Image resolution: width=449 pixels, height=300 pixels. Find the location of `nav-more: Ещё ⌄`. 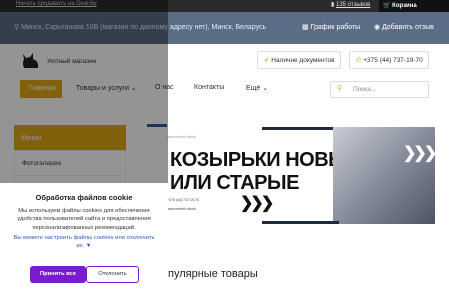

nav-more: Ещё ⌄ is located at coordinates (257, 88).